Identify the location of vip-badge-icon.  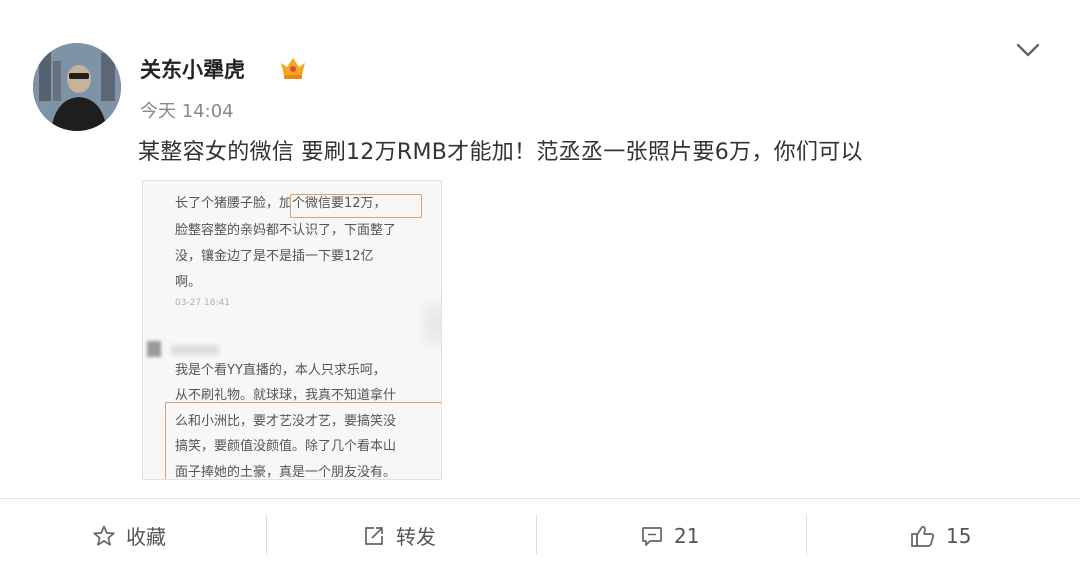
(293, 68).